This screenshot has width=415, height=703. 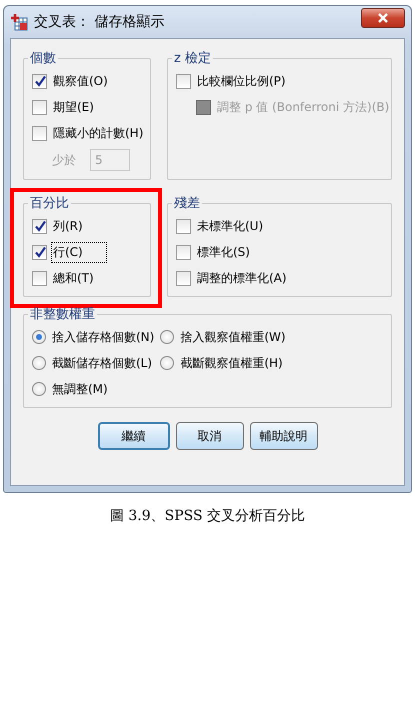 What do you see at coordinates (62, 314) in the screenshot?
I see `group-title: 非整數權重` at bounding box center [62, 314].